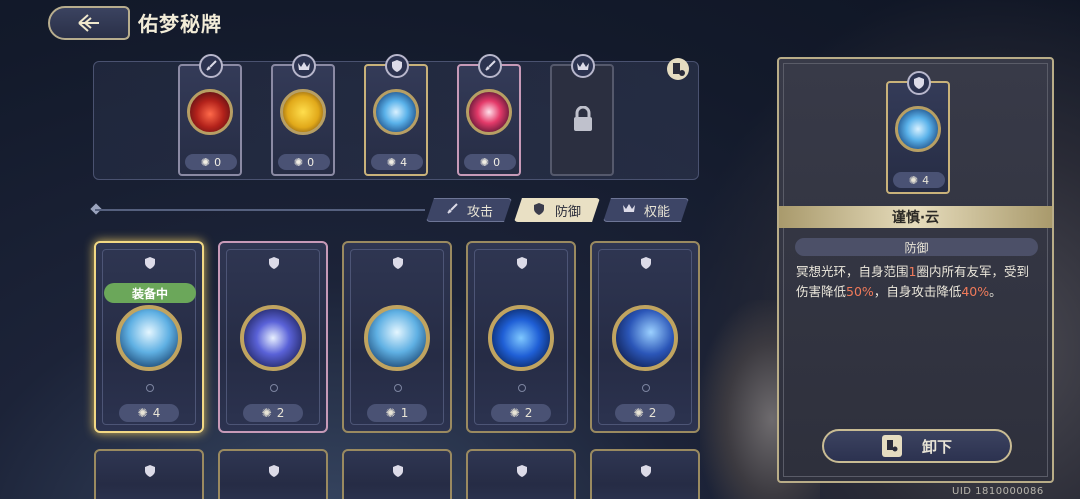 The height and width of the screenshot is (499, 1080). I want to click on slot-level: ✺ 4, so click(397, 162).